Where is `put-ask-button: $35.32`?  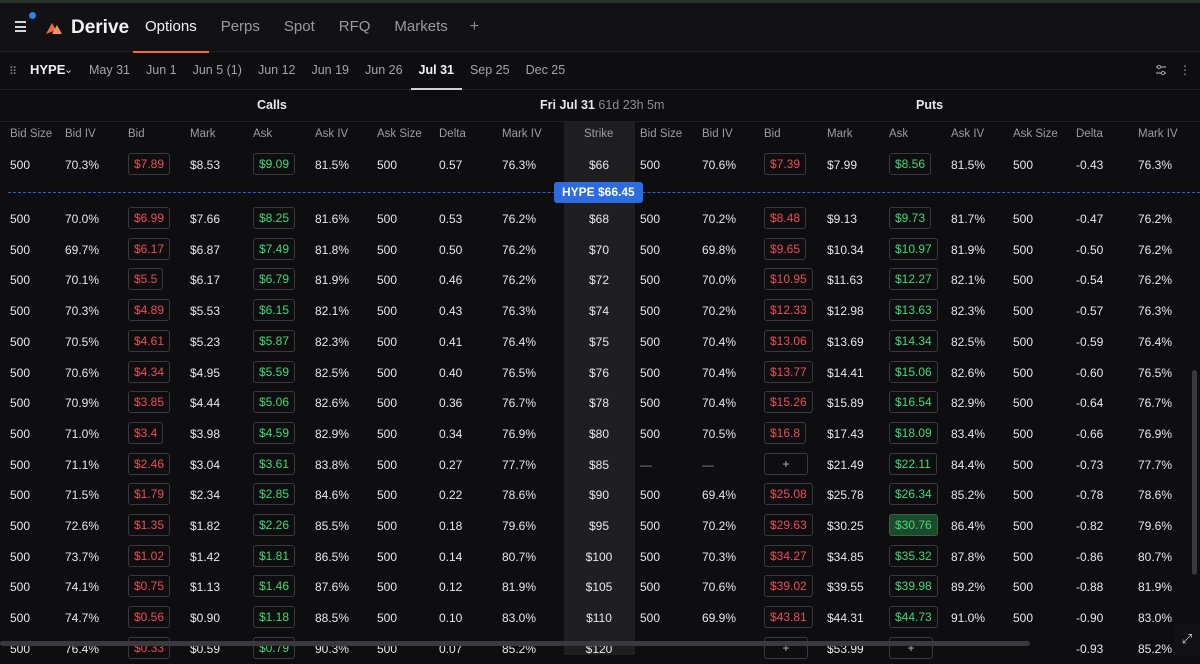 put-ask-button: $35.32 is located at coordinates (913, 555).